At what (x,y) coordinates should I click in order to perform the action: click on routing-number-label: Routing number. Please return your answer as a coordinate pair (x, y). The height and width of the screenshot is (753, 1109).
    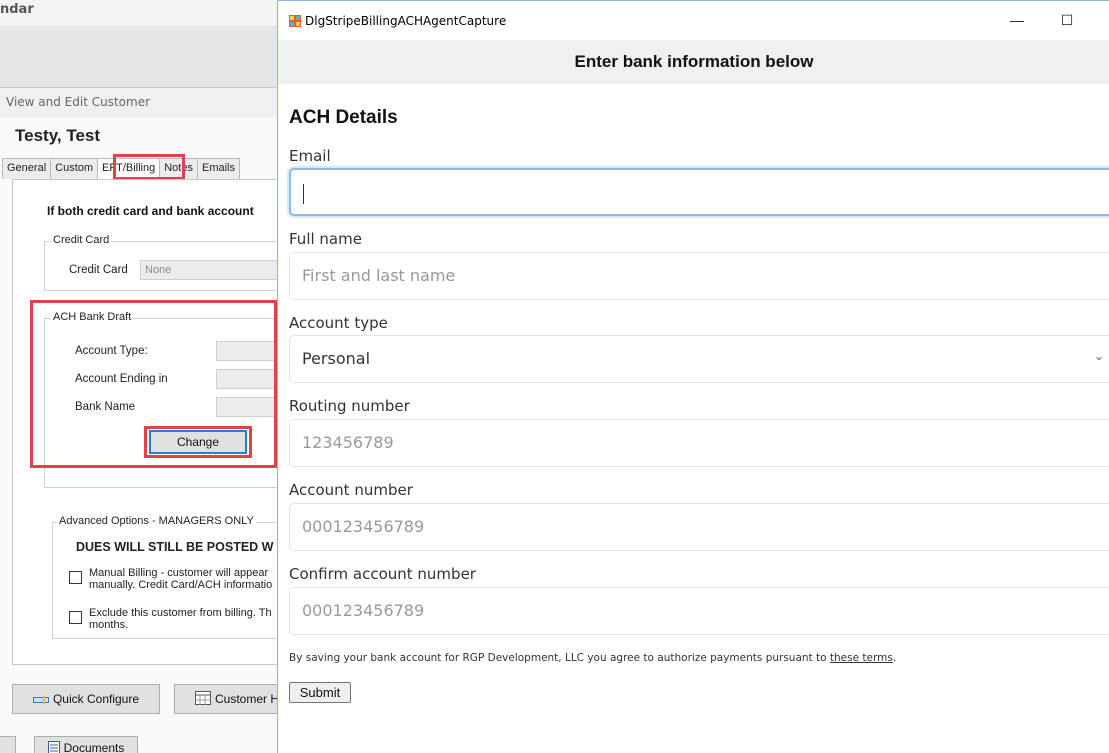
    Looking at the image, I should click on (349, 406).